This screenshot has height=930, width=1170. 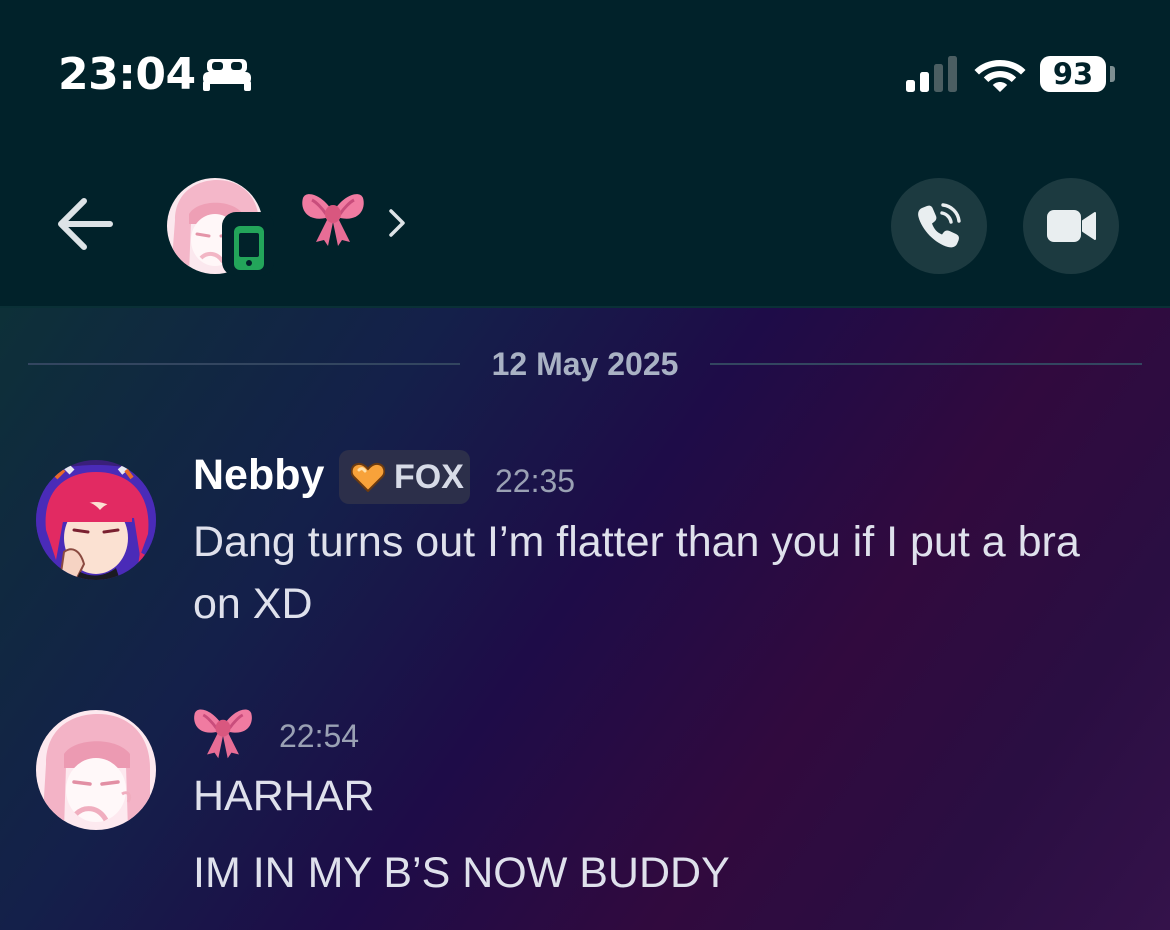 I want to click on mobile-status-badge, so click(x=248, y=244).